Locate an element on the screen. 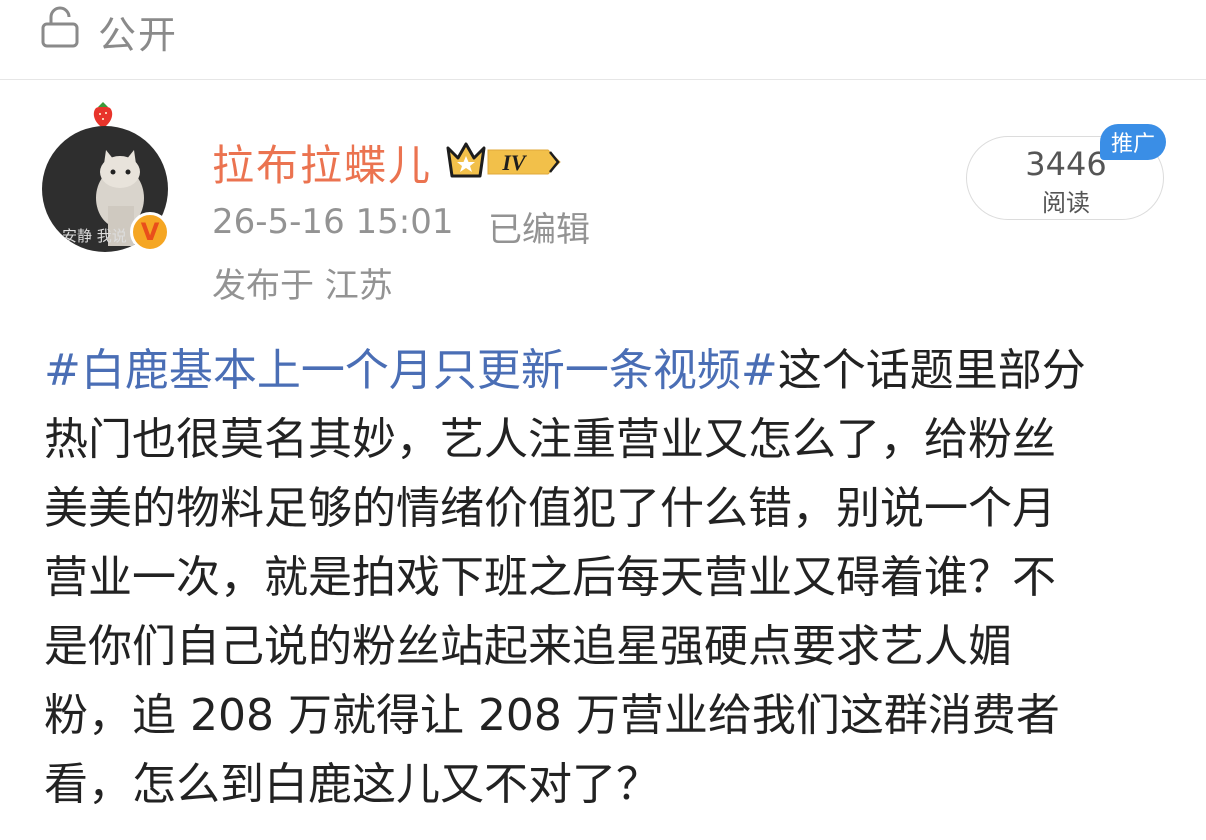 This screenshot has width=1206, height=840. promote-badge: 推广 is located at coordinates (1133, 142).